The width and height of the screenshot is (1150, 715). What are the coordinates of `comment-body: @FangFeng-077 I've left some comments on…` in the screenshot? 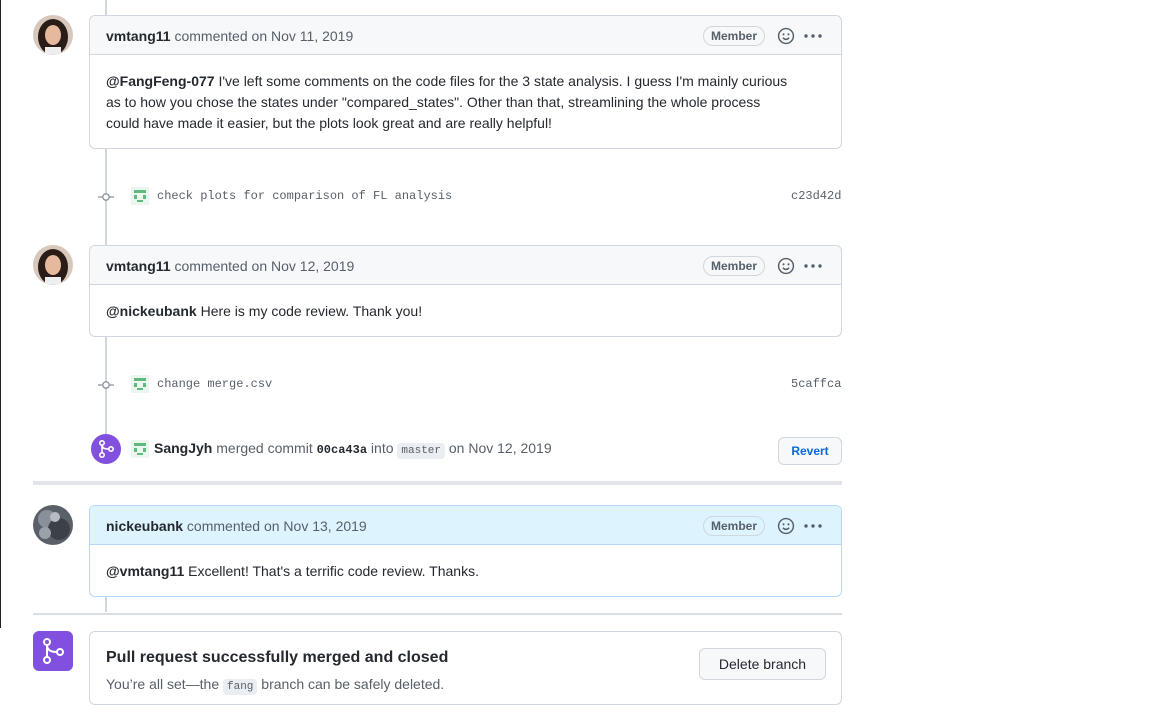 It's located at (465, 102).